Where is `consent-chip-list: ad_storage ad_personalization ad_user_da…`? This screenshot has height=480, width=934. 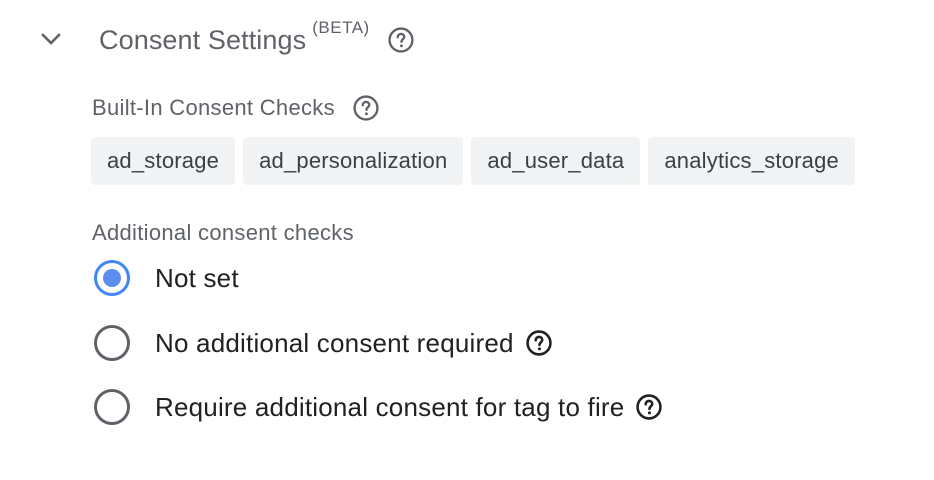 consent-chip-list: ad_storage ad_personalization ad_user_da… is located at coordinates (473, 161).